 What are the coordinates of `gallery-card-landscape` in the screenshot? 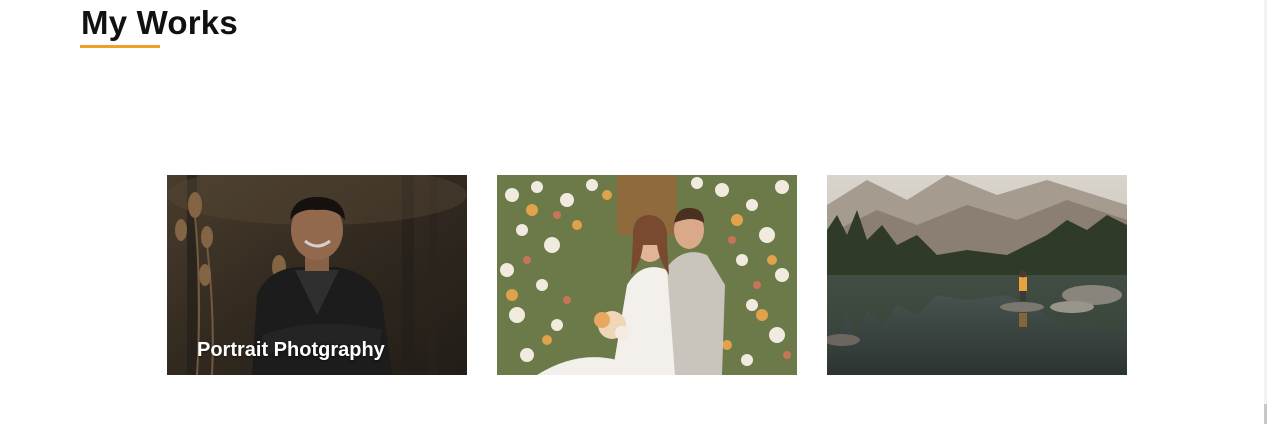 It's located at (977, 275).